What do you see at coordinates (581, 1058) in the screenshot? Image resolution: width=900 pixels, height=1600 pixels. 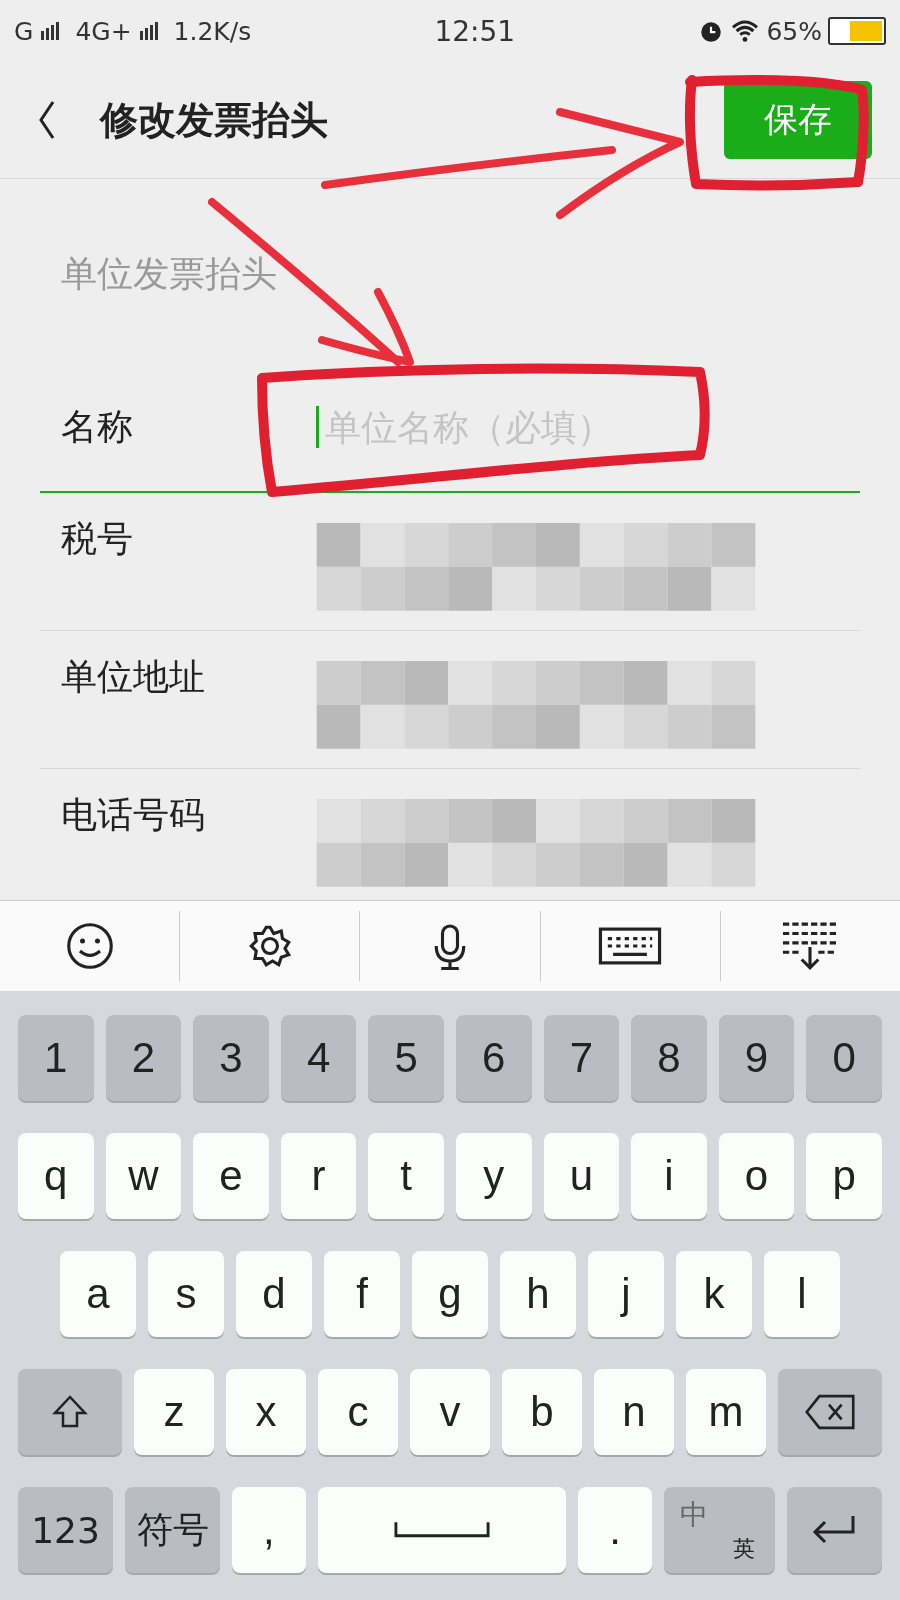 I see `key: 7` at bounding box center [581, 1058].